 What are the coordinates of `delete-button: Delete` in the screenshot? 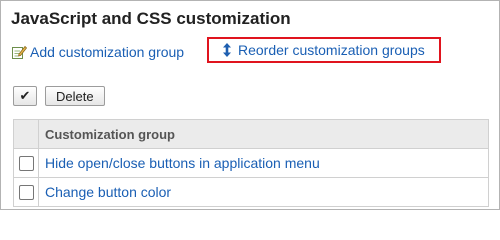 It's located at (75, 96).